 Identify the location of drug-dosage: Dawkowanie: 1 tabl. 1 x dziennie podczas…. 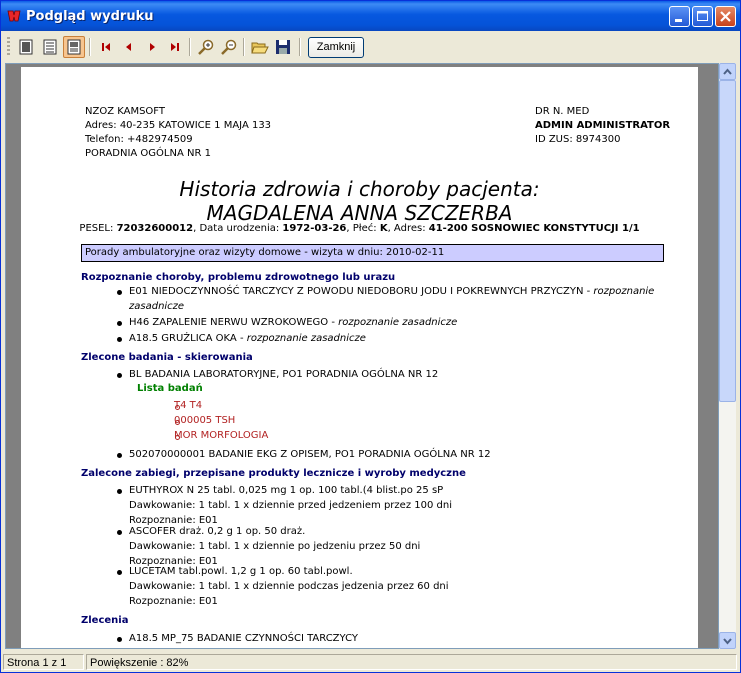
(289, 586).